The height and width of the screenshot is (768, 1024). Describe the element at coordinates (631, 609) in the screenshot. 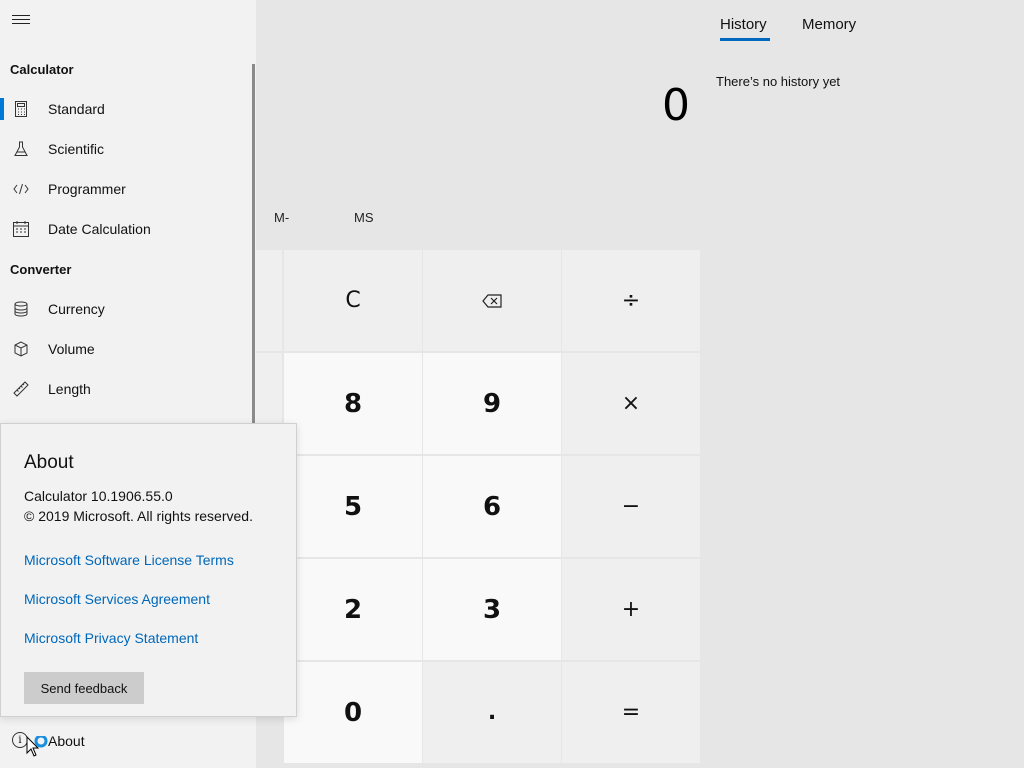

I see `add-button: +` at that location.